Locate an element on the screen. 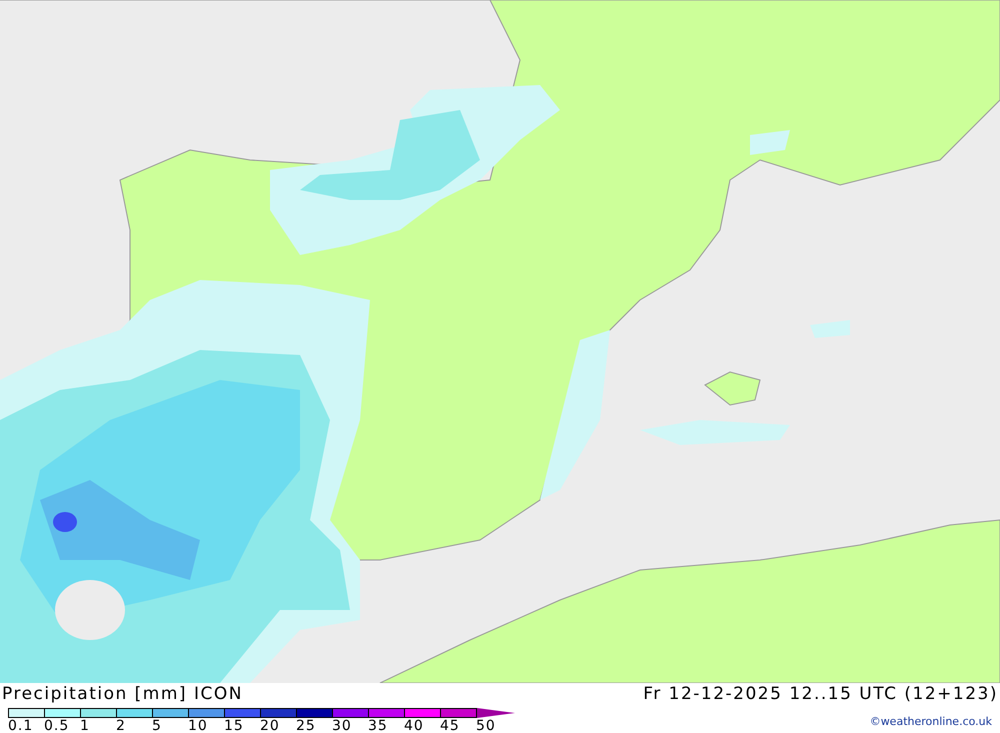 The width and height of the screenshot is (1000, 733). legend-tick-label: 2 is located at coordinates (121, 725).